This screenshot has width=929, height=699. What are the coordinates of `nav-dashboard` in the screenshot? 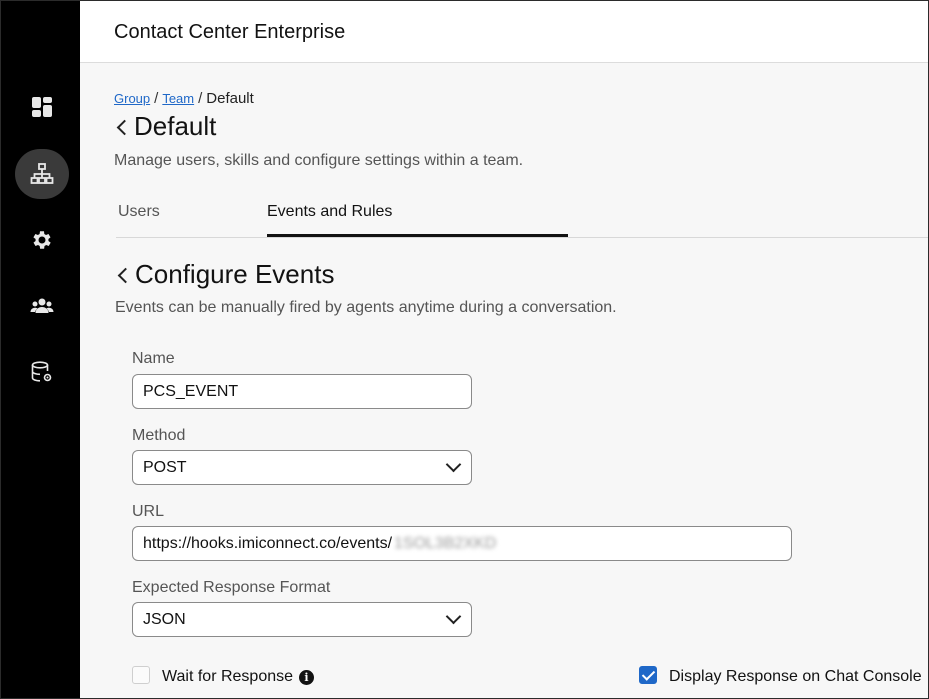 It's located at (42, 107).